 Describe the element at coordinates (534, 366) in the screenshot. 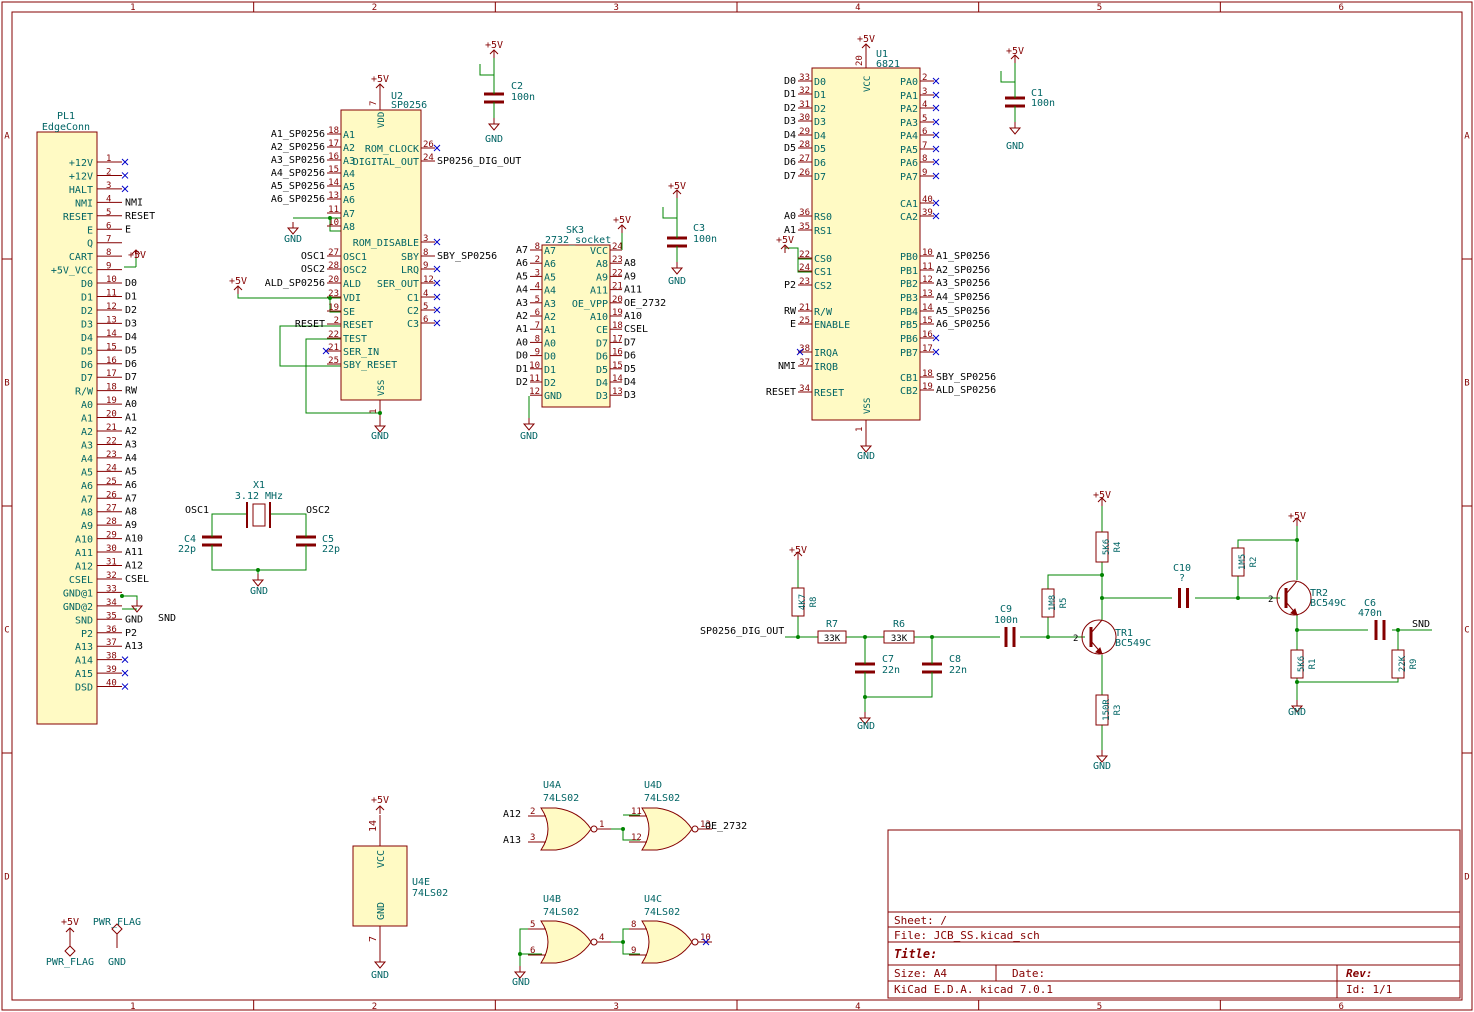

I see `sk3-pin-num: 10` at that location.